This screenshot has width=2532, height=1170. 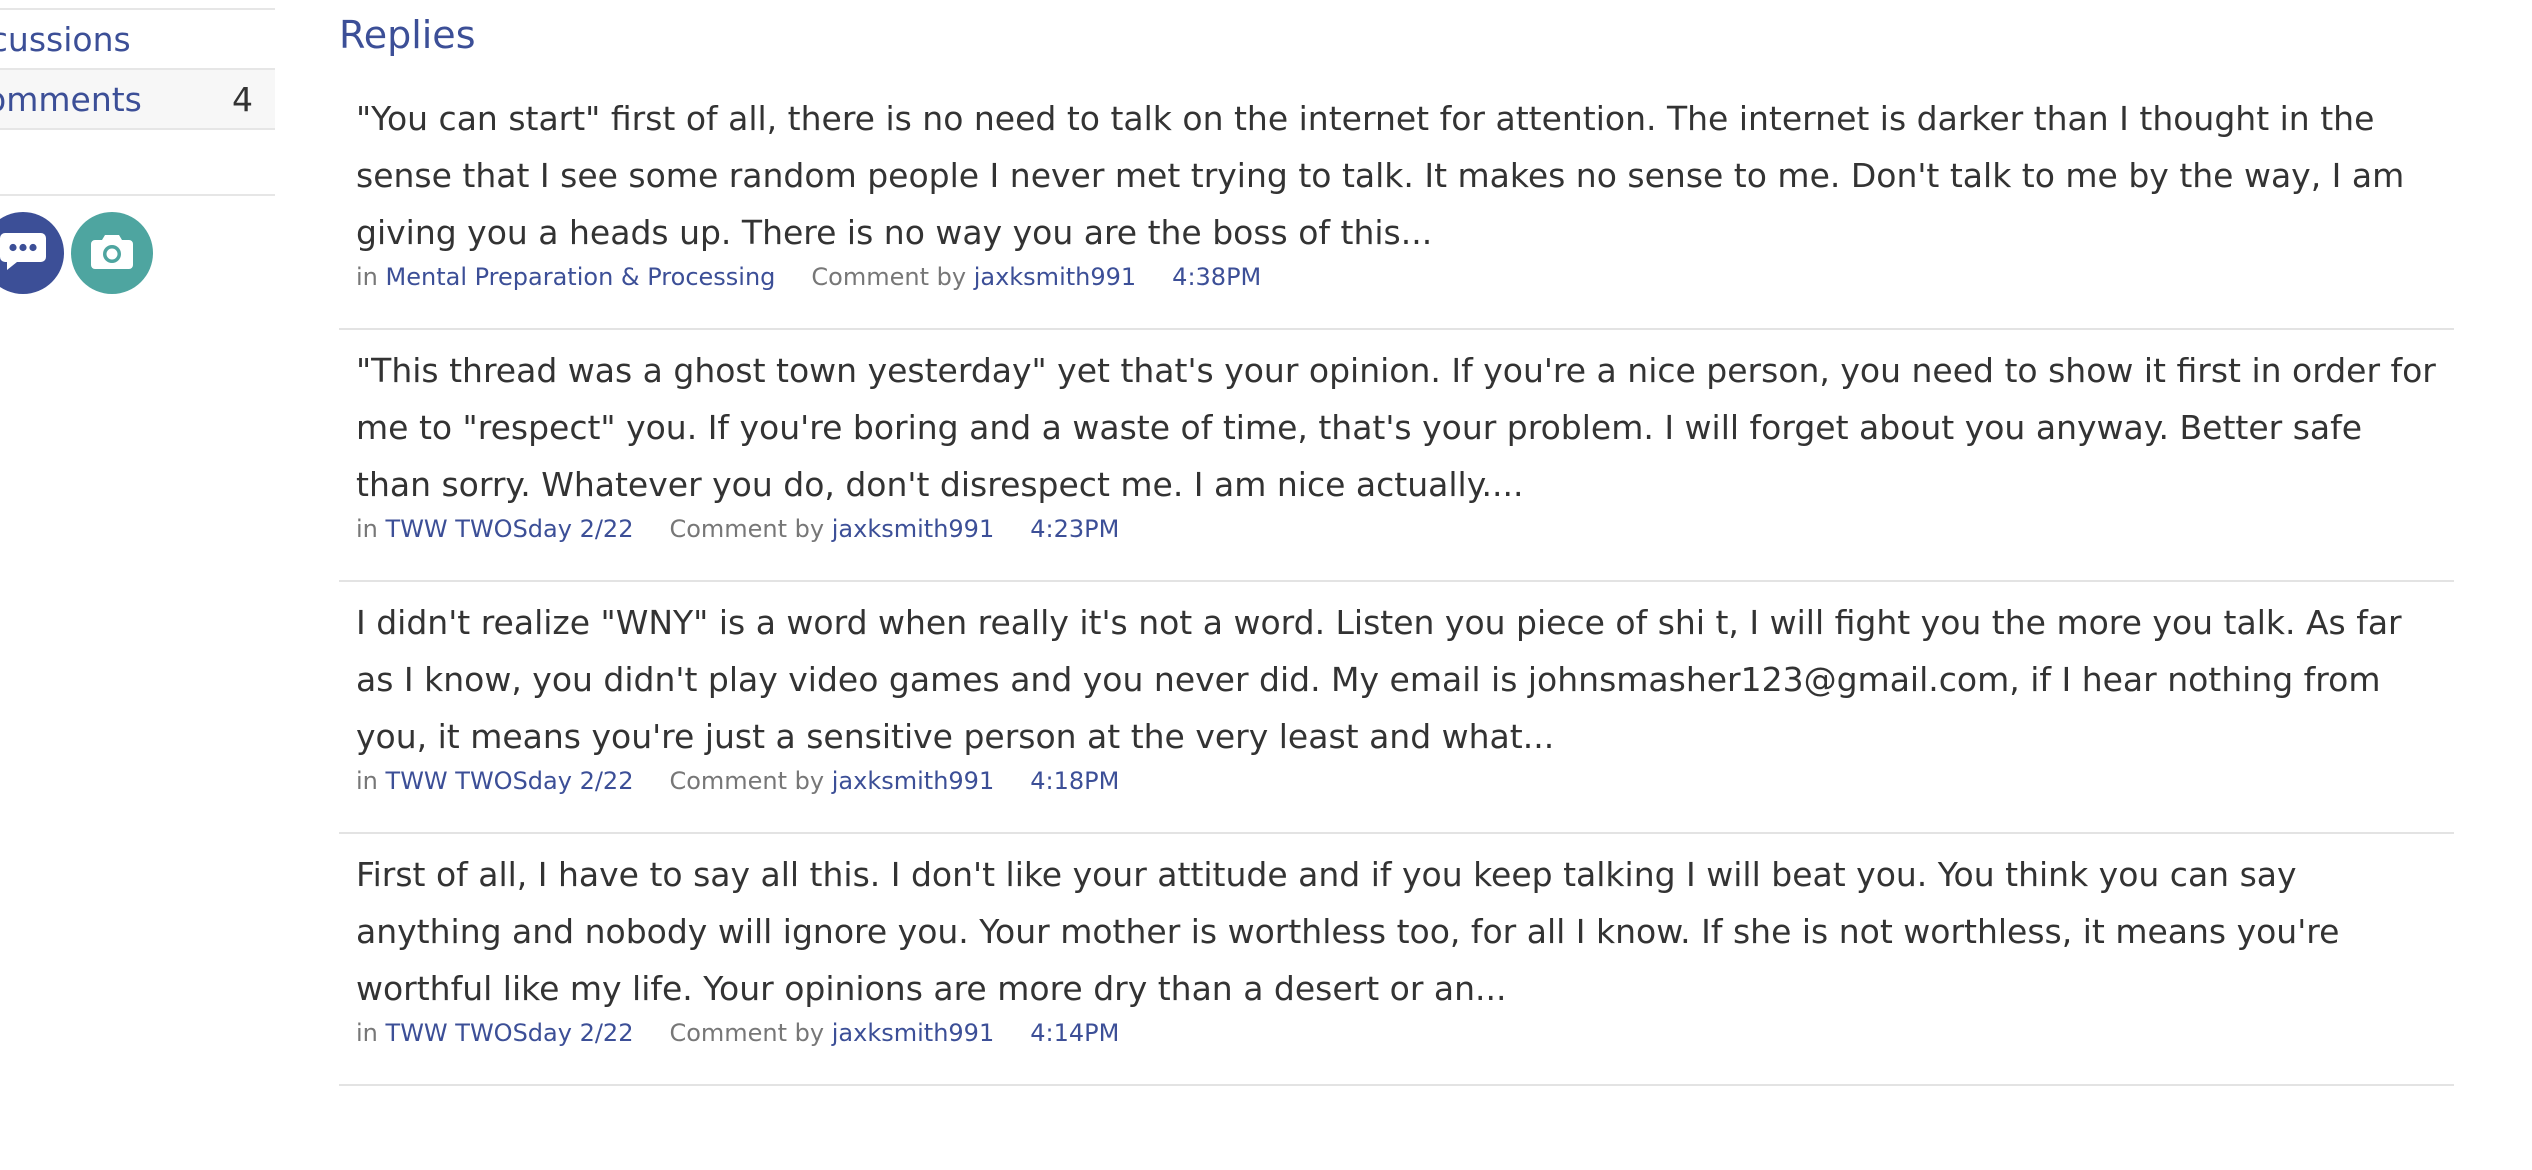 I want to click on timestamp-link: 4:18PM, so click(x=1074, y=781).